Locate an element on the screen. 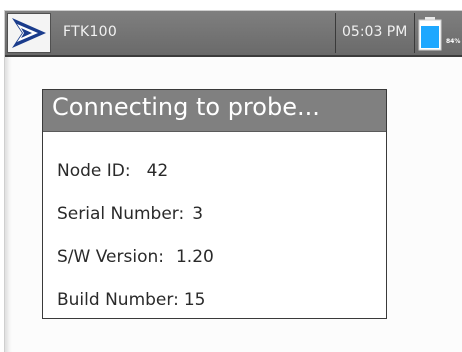  logo-button is located at coordinates (29, 33).